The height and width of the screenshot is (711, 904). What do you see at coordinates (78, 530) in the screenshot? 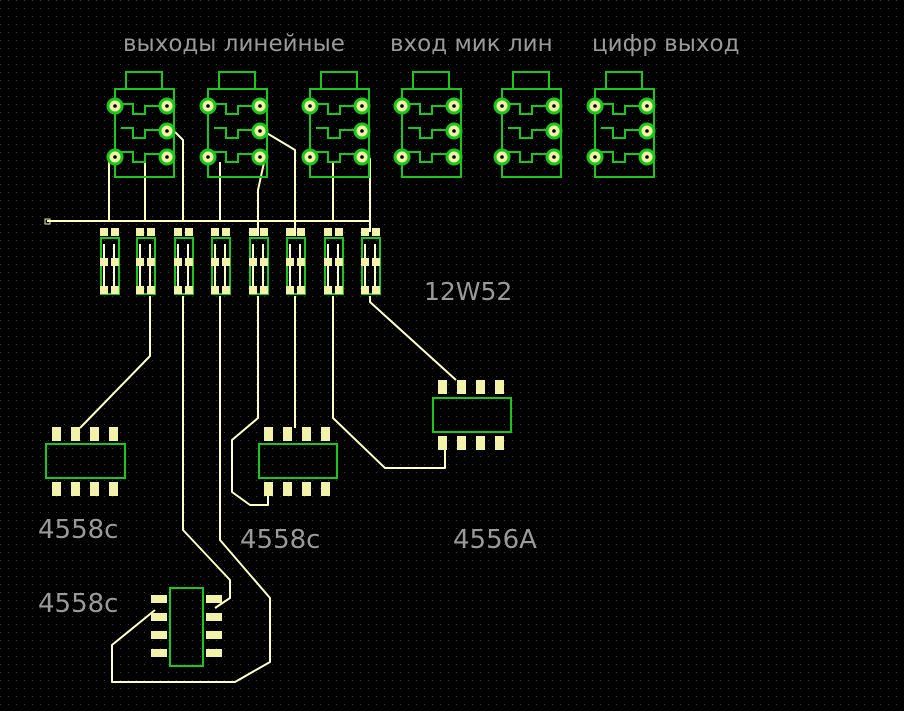
I see `ic-label-left: 4558c` at bounding box center [78, 530].